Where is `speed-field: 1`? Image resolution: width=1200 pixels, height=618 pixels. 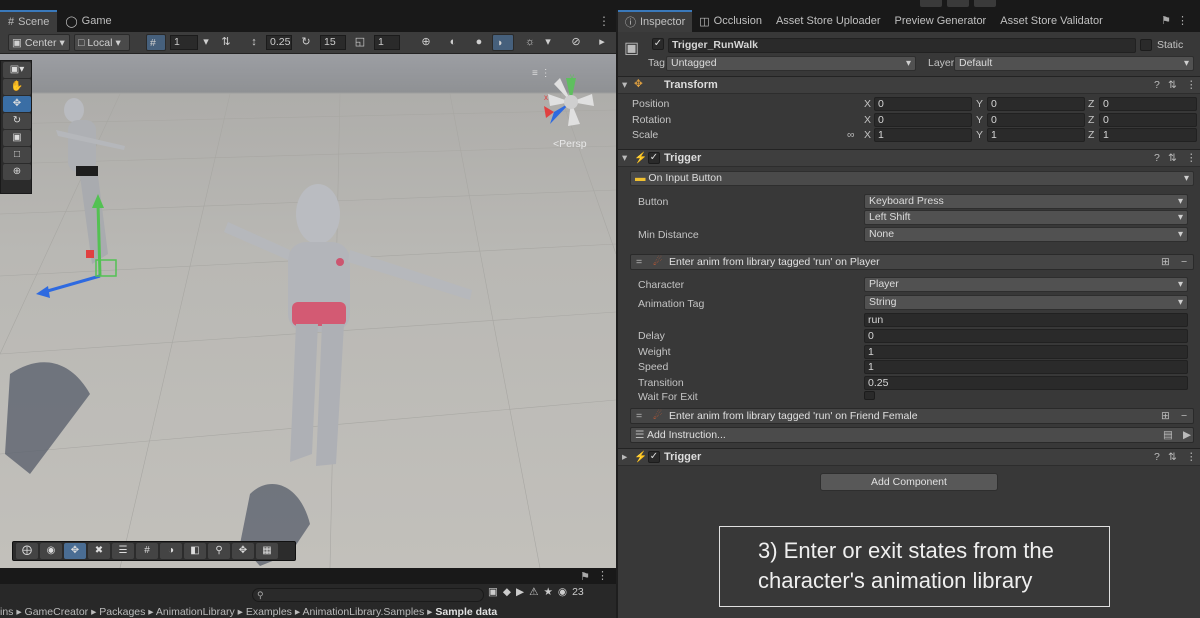
speed-field: 1 is located at coordinates (1026, 367).